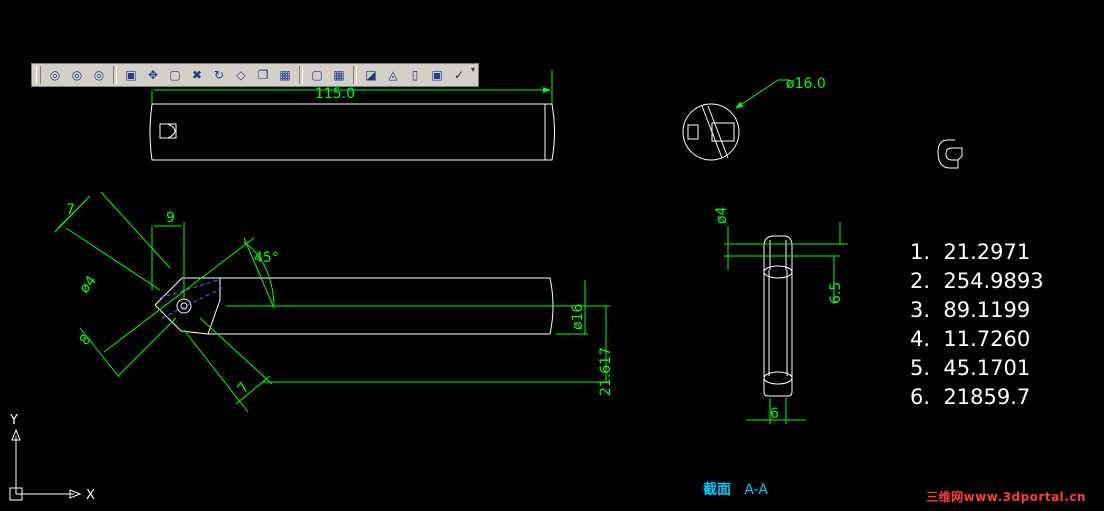 The height and width of the screenshot is (511, 1104). What do you see at coordinates (219, 75) in the screenshot?
I see `rotate-faces-icon: ↻` at bounding box center [219, 75].